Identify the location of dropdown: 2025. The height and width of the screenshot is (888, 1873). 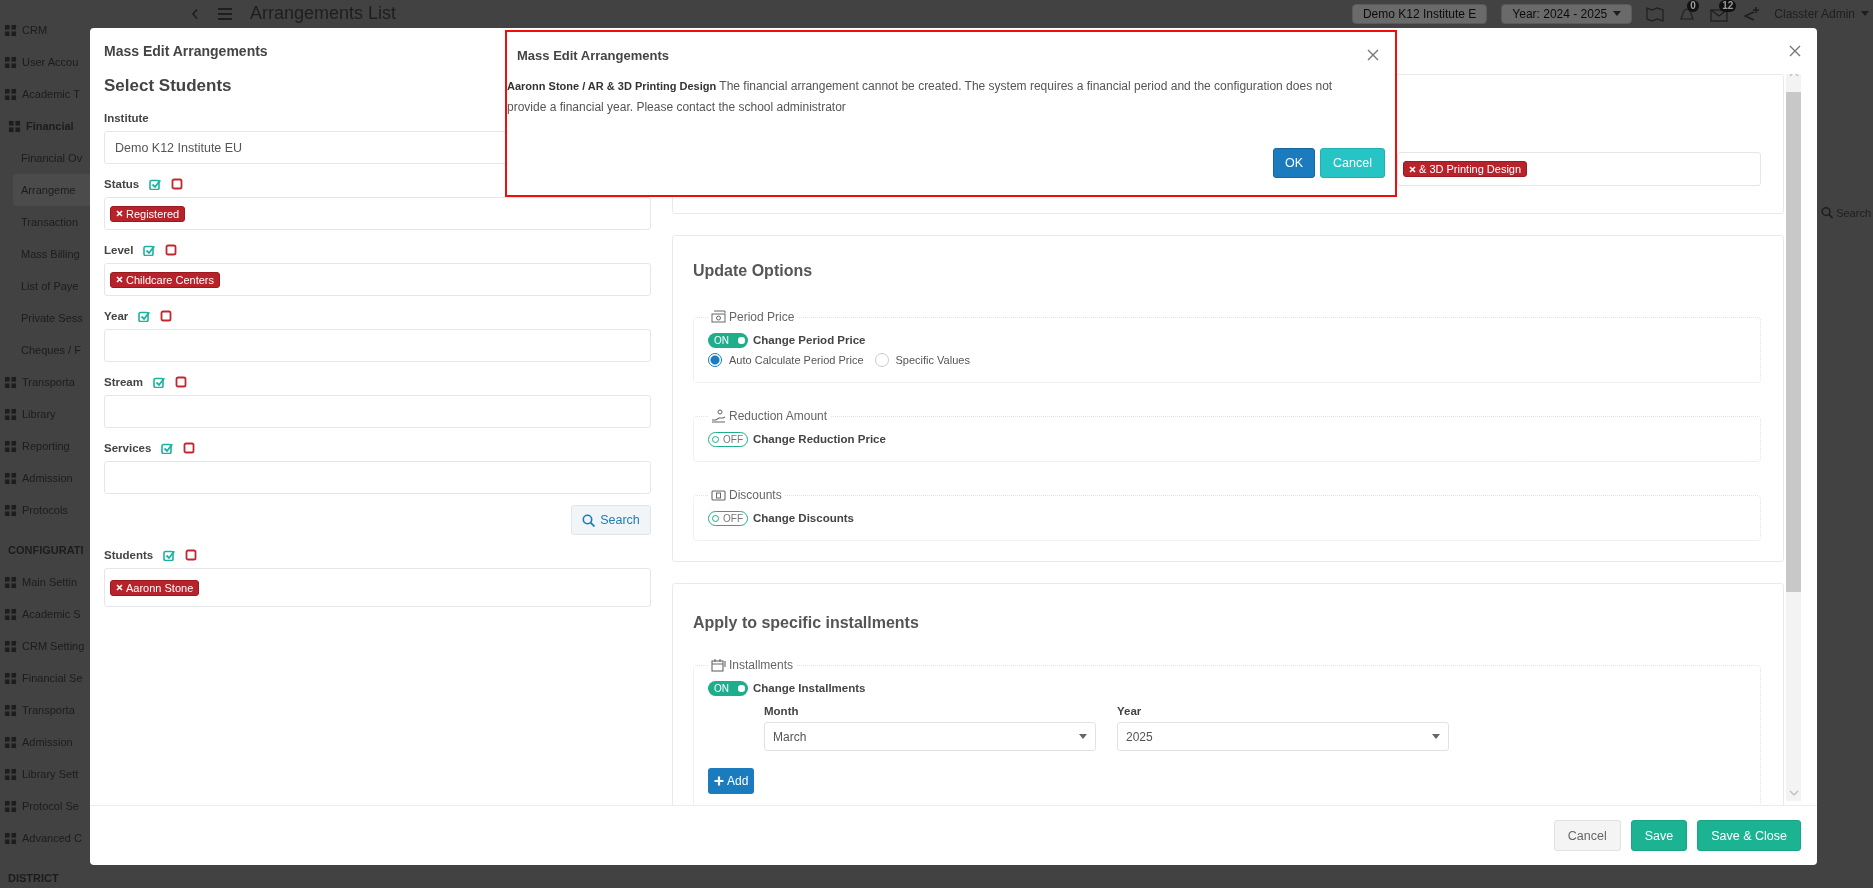
(1283, 736).